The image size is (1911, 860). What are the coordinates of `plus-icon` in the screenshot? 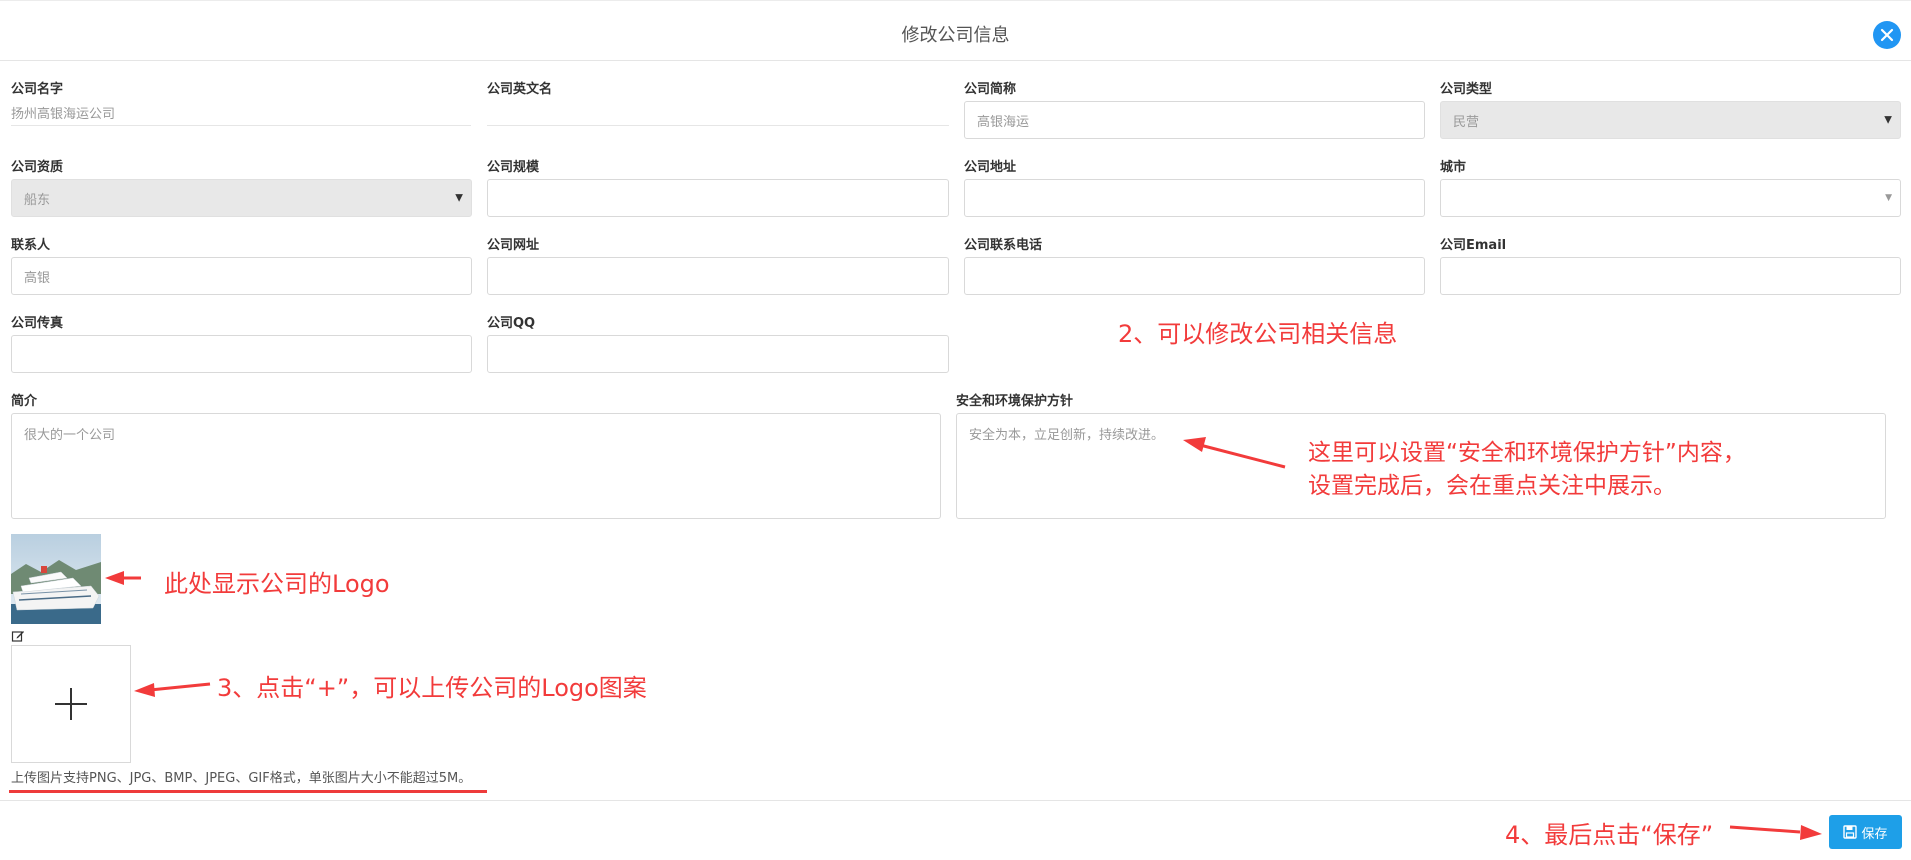 It's located at (71, 704).